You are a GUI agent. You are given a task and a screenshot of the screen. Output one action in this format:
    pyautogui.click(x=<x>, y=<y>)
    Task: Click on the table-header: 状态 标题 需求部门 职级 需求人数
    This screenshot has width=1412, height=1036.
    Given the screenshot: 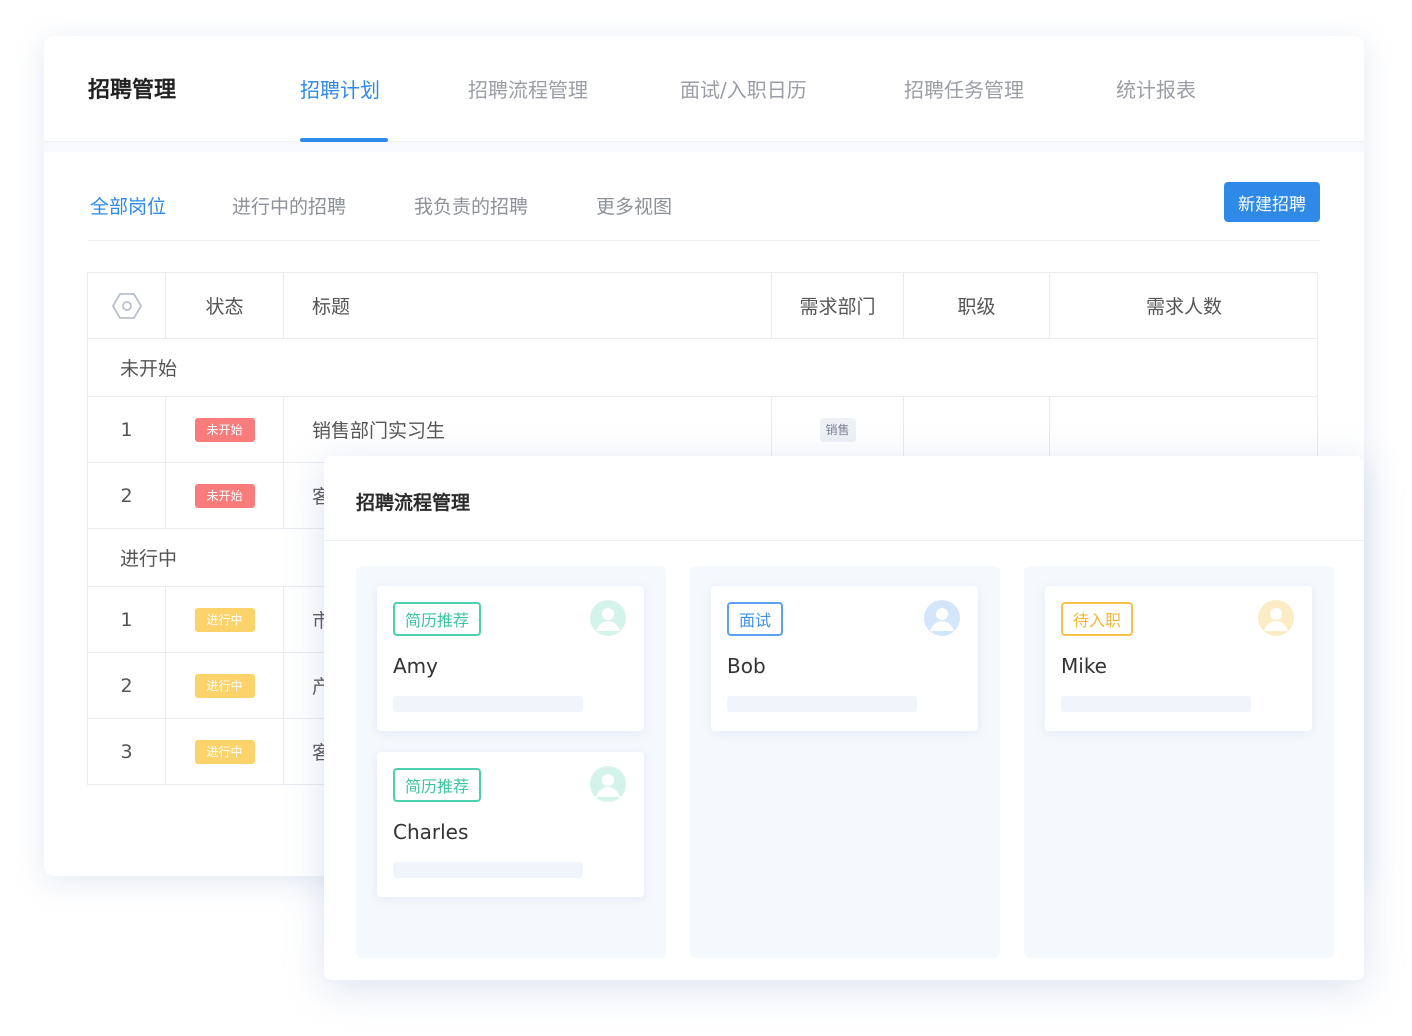 What is the action you would take?
    pyautogui.click(x=702, y=306)
    